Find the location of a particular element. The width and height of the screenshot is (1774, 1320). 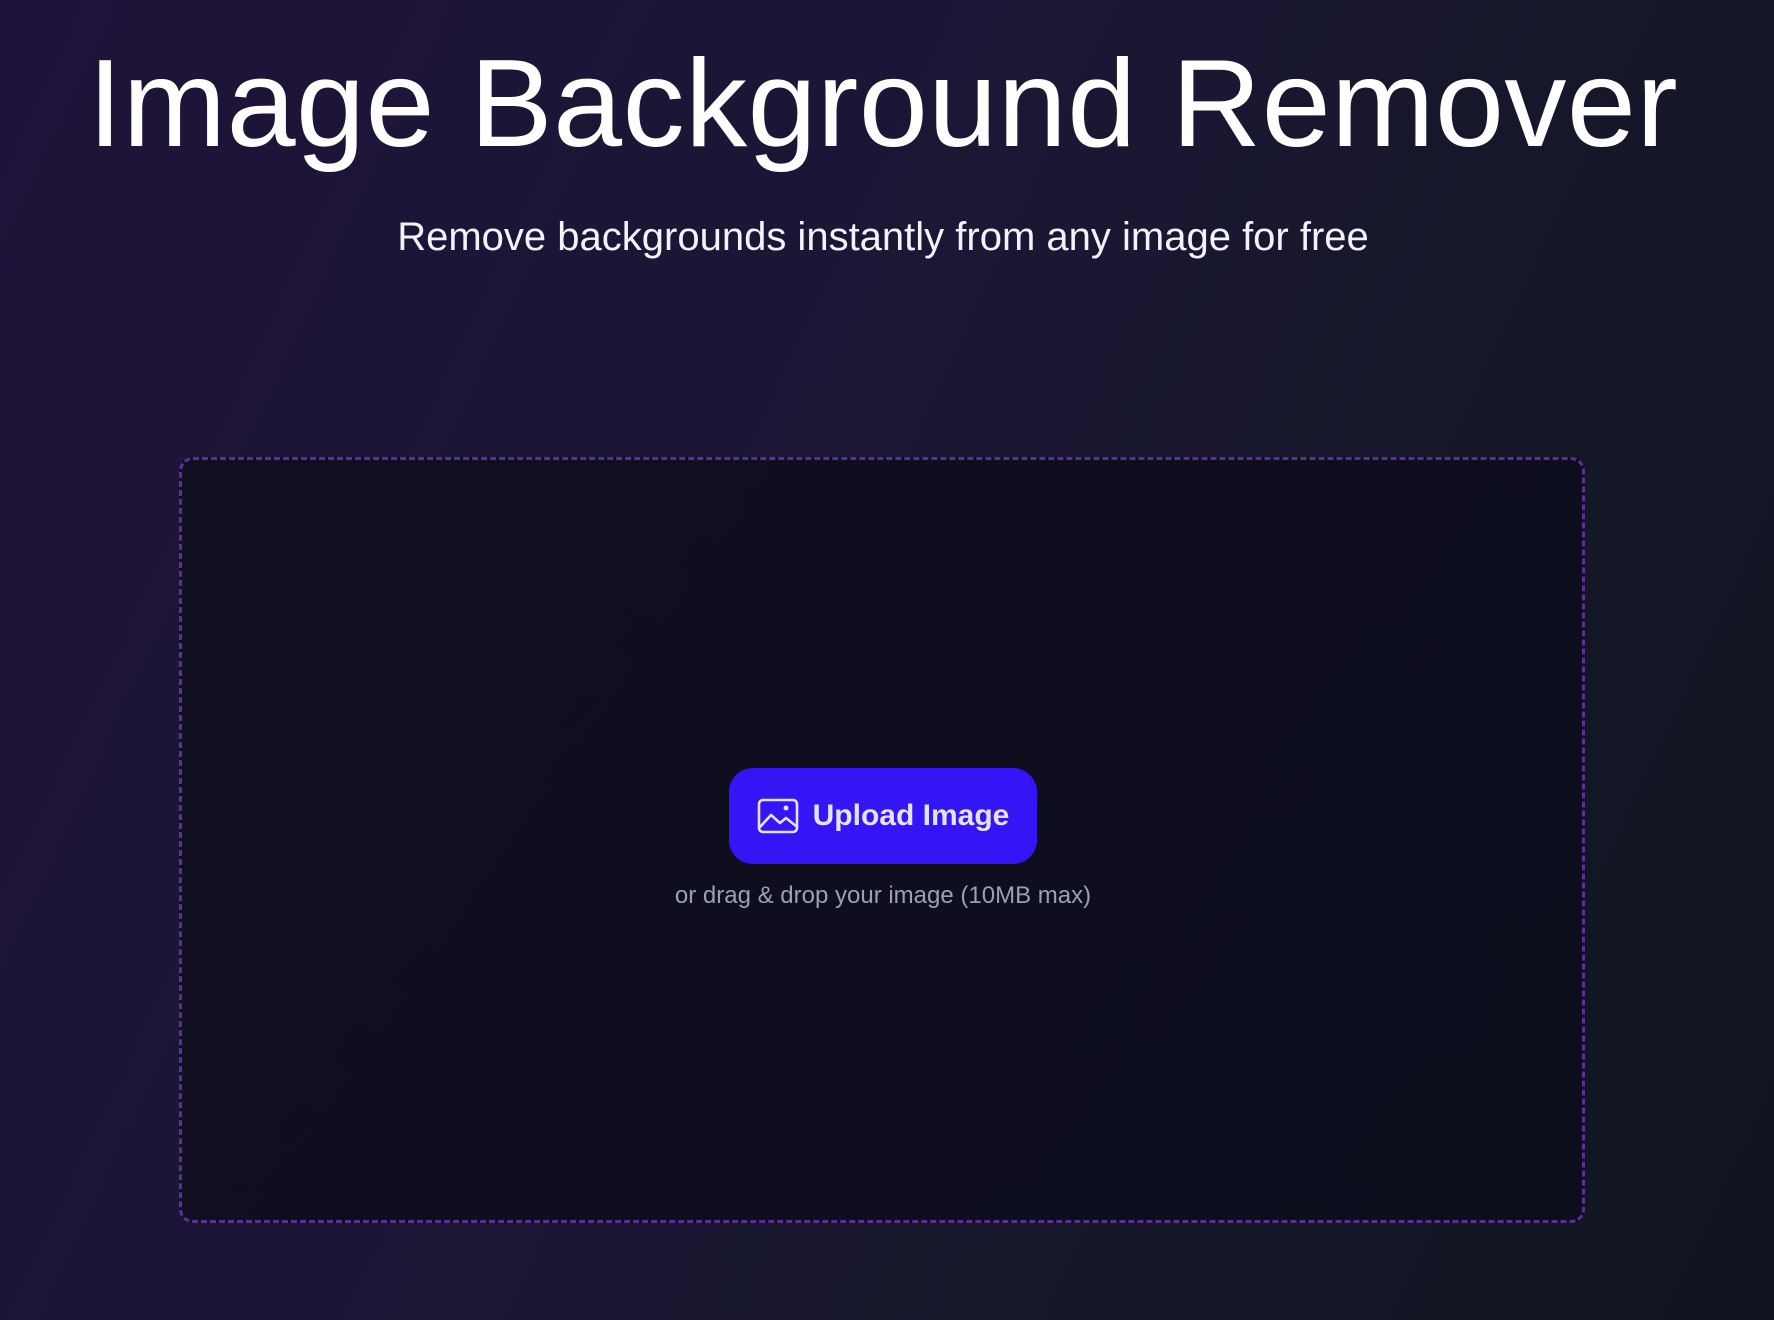

page-title: Image Background Remover is located at coordinates (883, 104).